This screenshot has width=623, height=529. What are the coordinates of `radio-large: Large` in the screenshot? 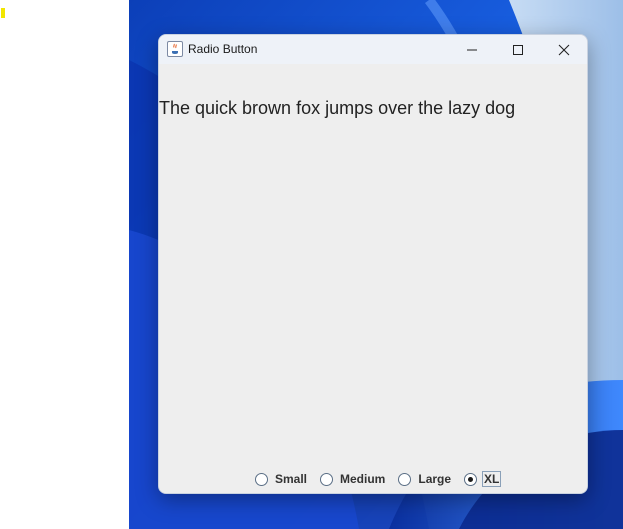 It's located at (425, 479).